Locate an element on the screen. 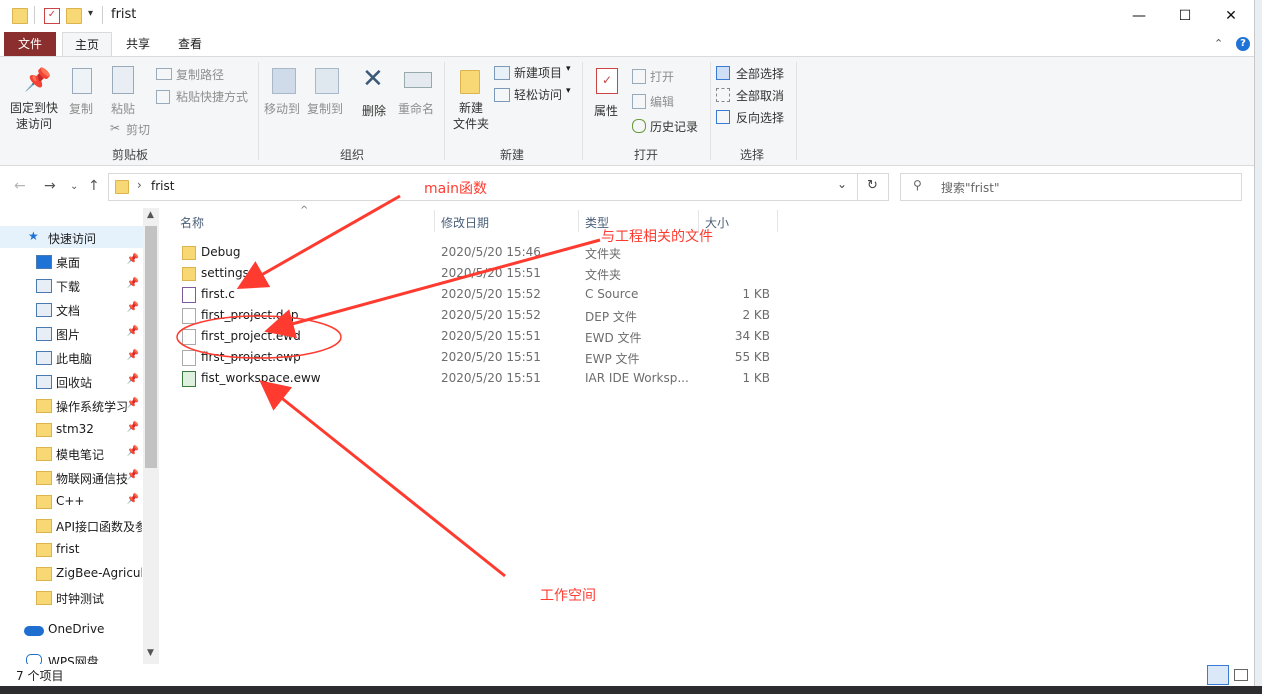 The height and width of the screenshot is (694, 1262). large-icons-view-icon is located at coordinates (1240, 674).